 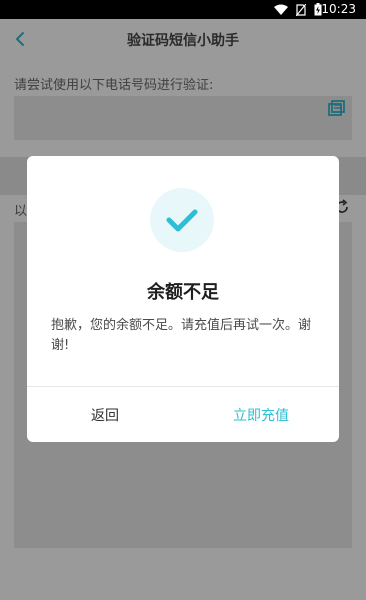 I want to click on dialog-message: 抱歉，您的余额不足。请充值后再试一次。谢谢!, so click(x=181, y=335).